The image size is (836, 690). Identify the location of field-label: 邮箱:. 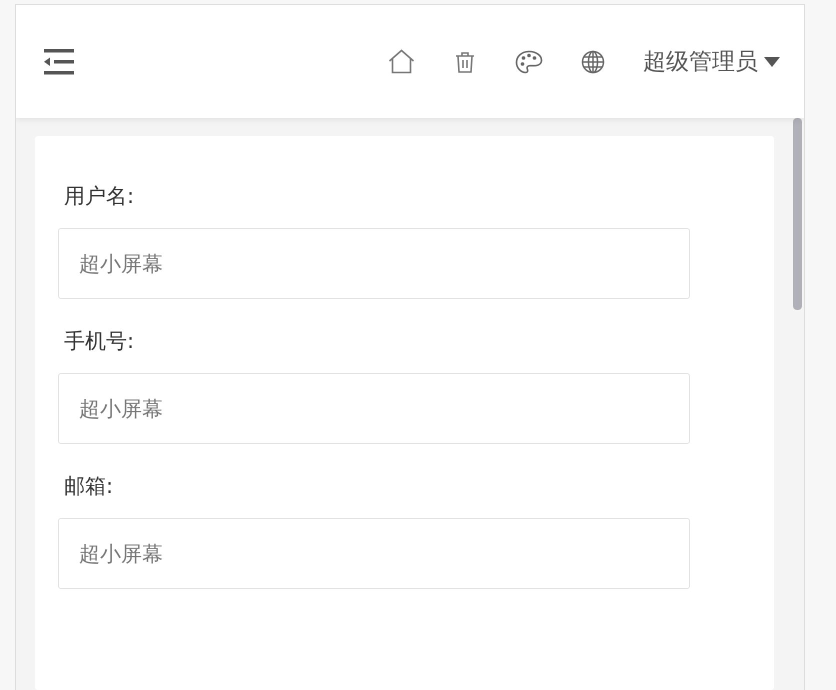
(89, 486).